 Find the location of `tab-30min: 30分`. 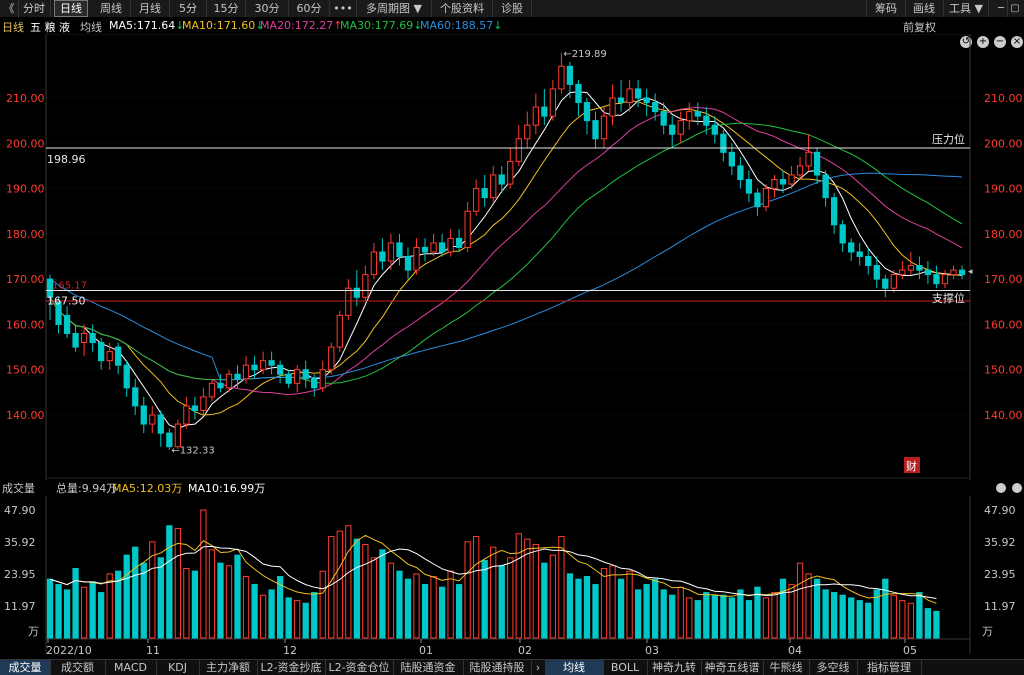

tab-30min: 30分 is located at coordinates (267, 8).